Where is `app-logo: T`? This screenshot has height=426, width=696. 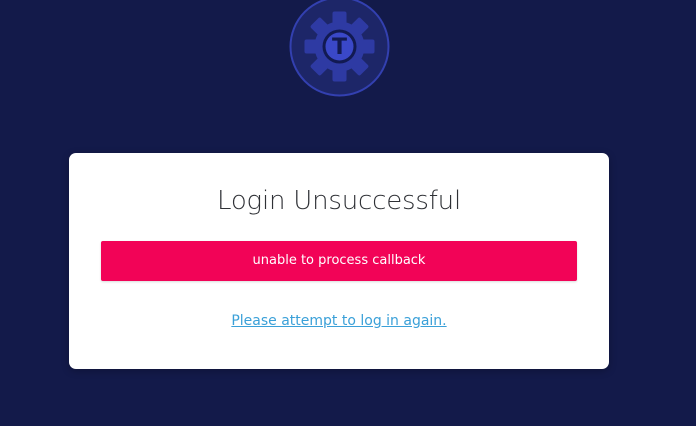 app-logo: T is located at coordinates (339, 48).